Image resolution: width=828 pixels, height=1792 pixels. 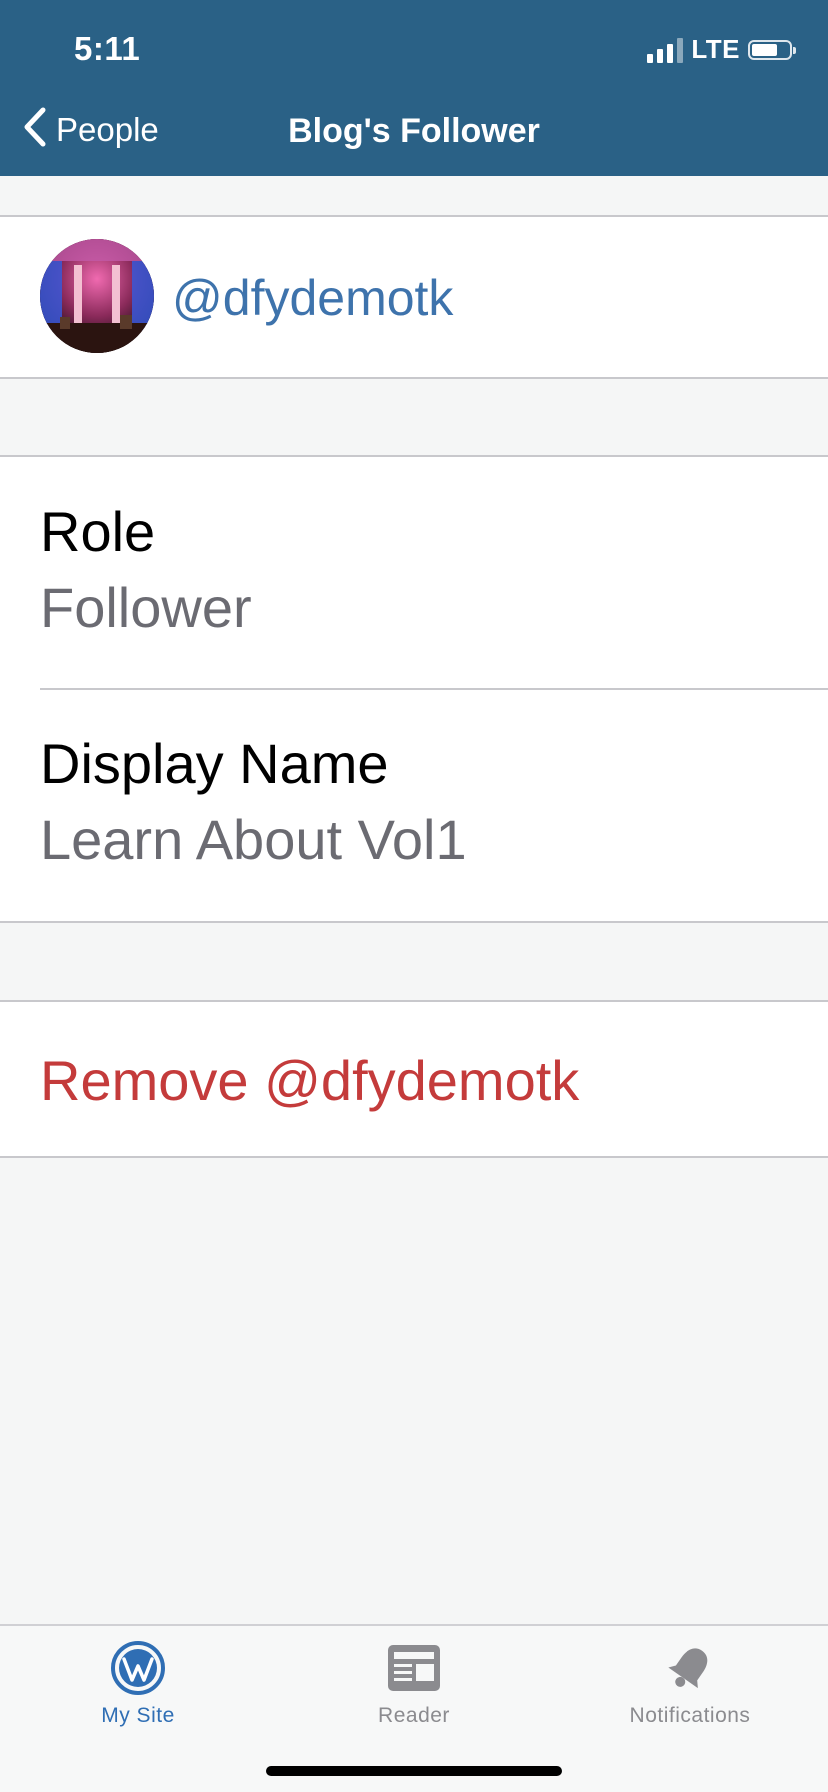 What do you see at coordinates (312, 298) in the screenshot?
I see `username: @dfydemotk` at bounding box center [312, 298].